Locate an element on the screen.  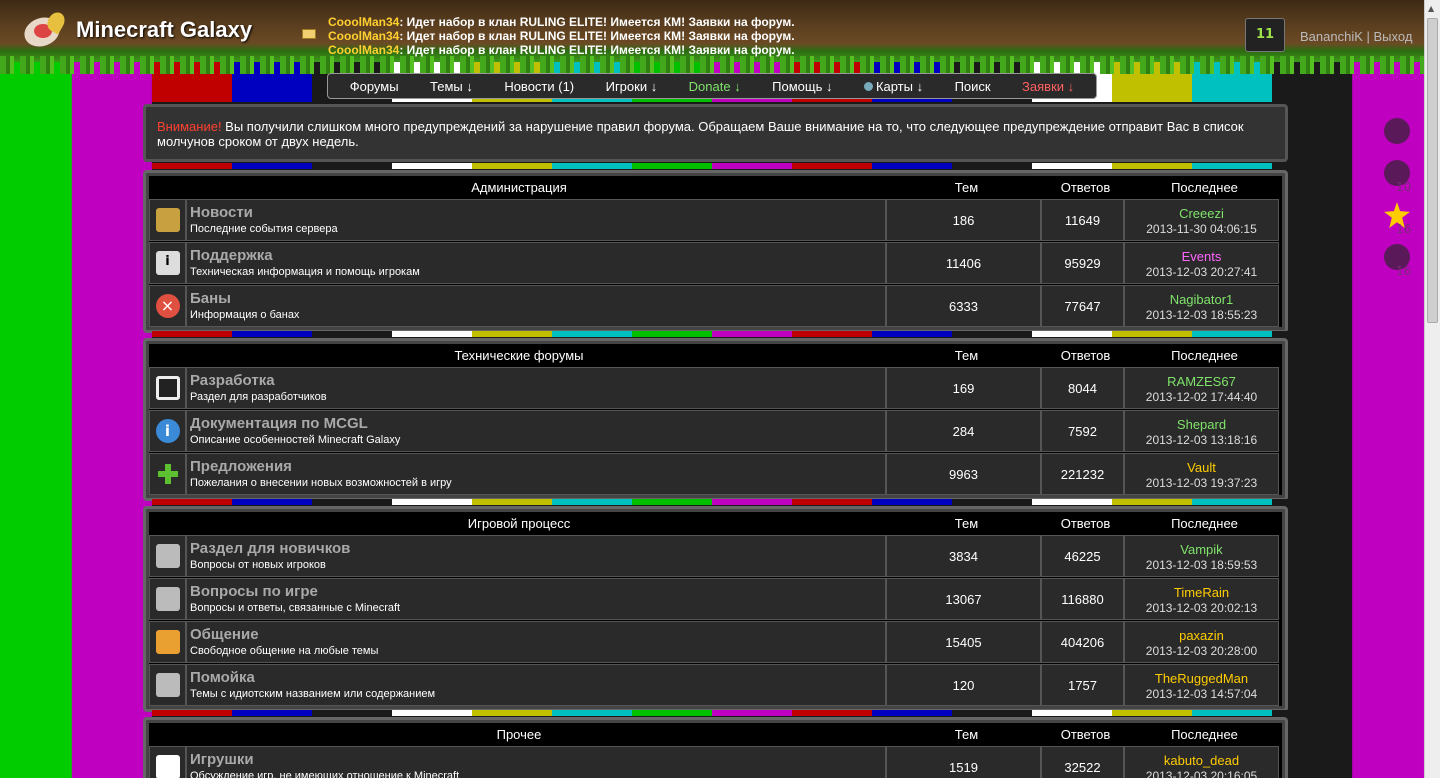
last-post-time: 2013-12-03 20:02:13 is located at coordinates (1201, 608).